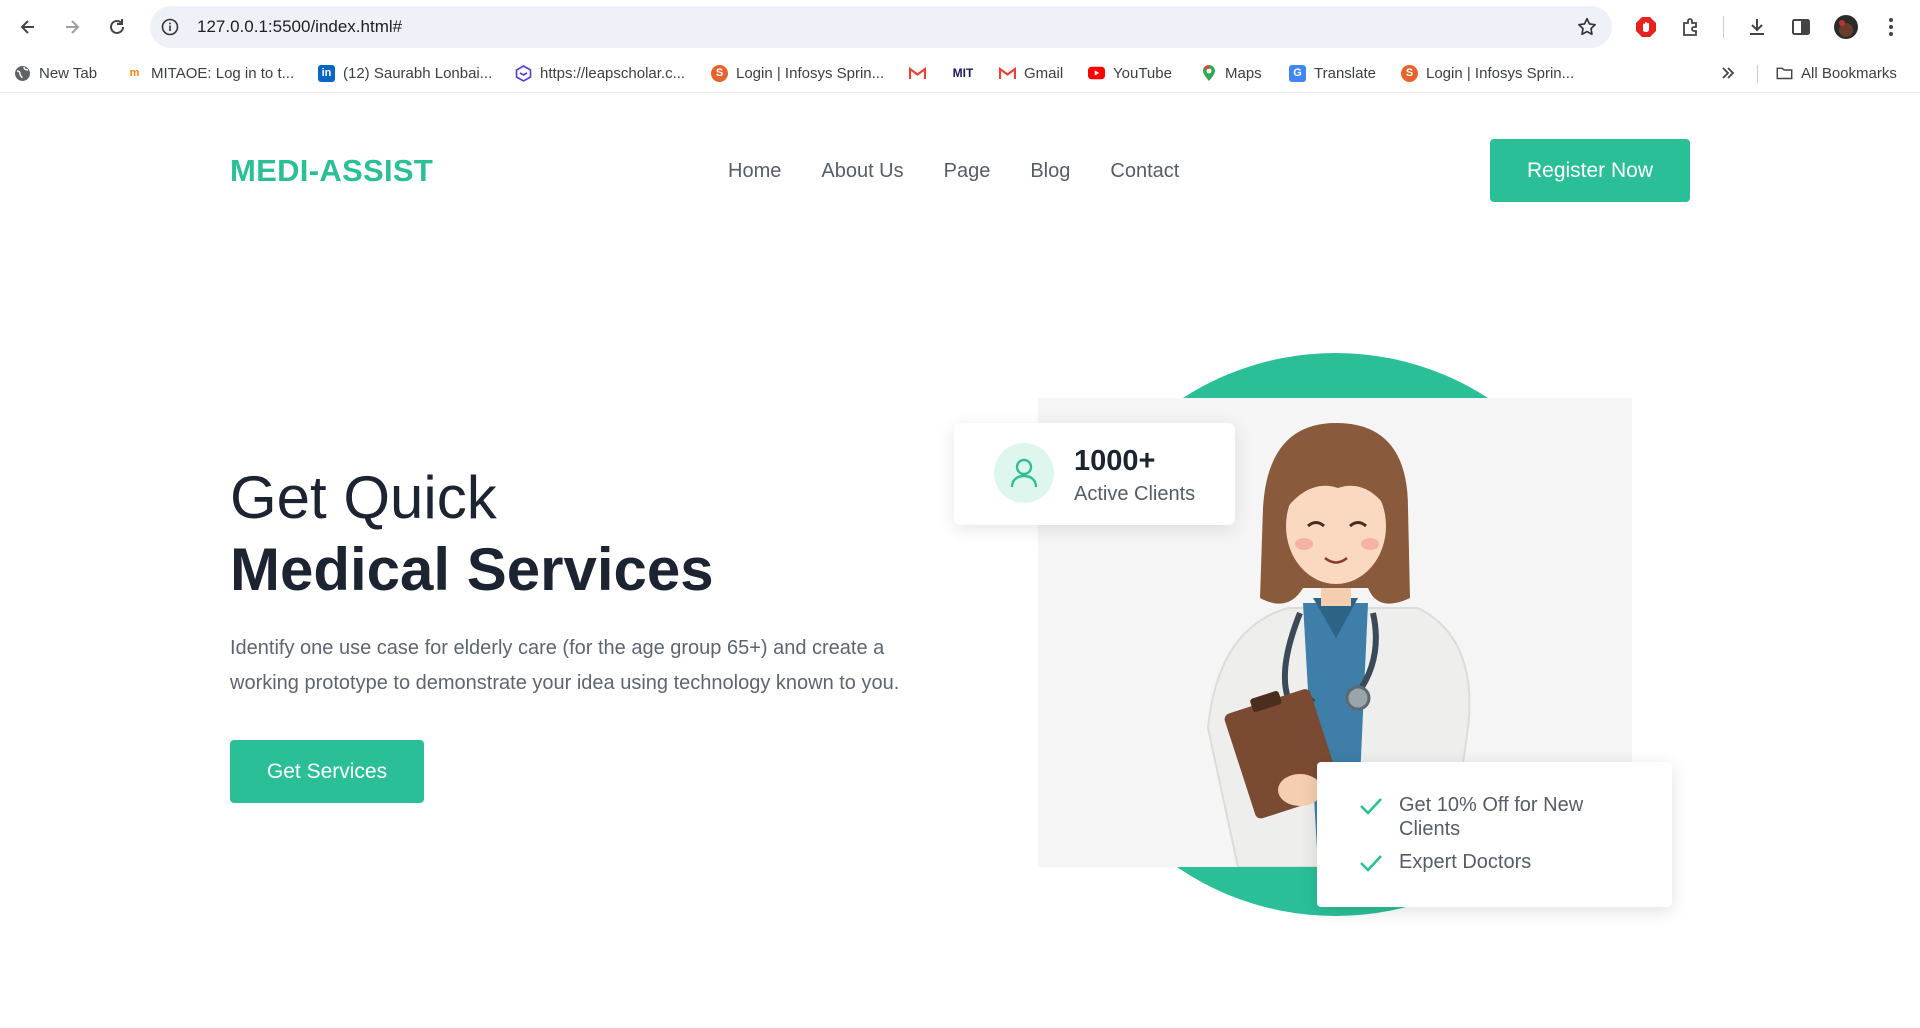 The height and width of the screenshot is (1028, 1920). What do you see at coordinates (1231, 73) in the screenshot?
I see `bookmark-maps: Maps` at bounding box center [1231, 73].